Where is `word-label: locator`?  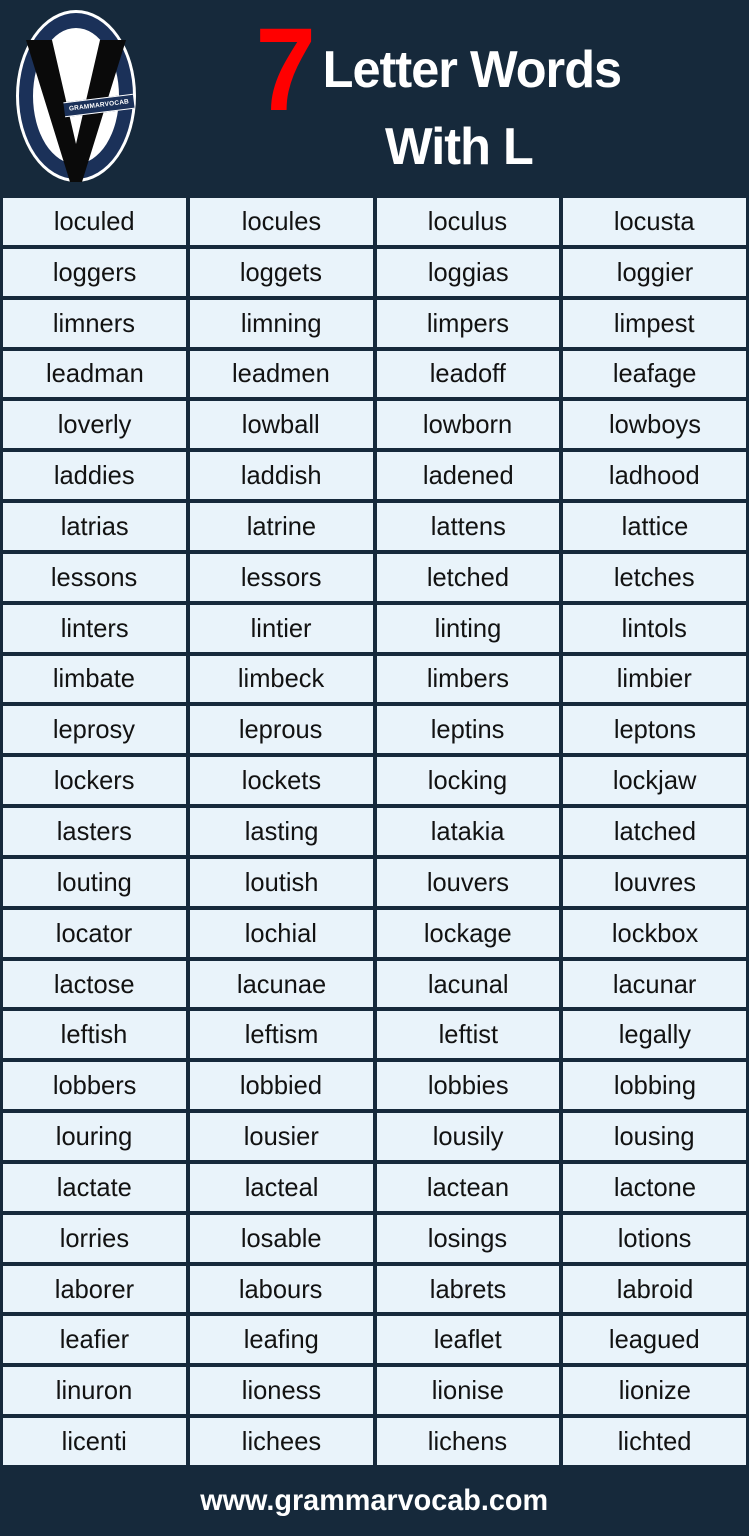 word-label: locator is located at coordinates (94, 932).